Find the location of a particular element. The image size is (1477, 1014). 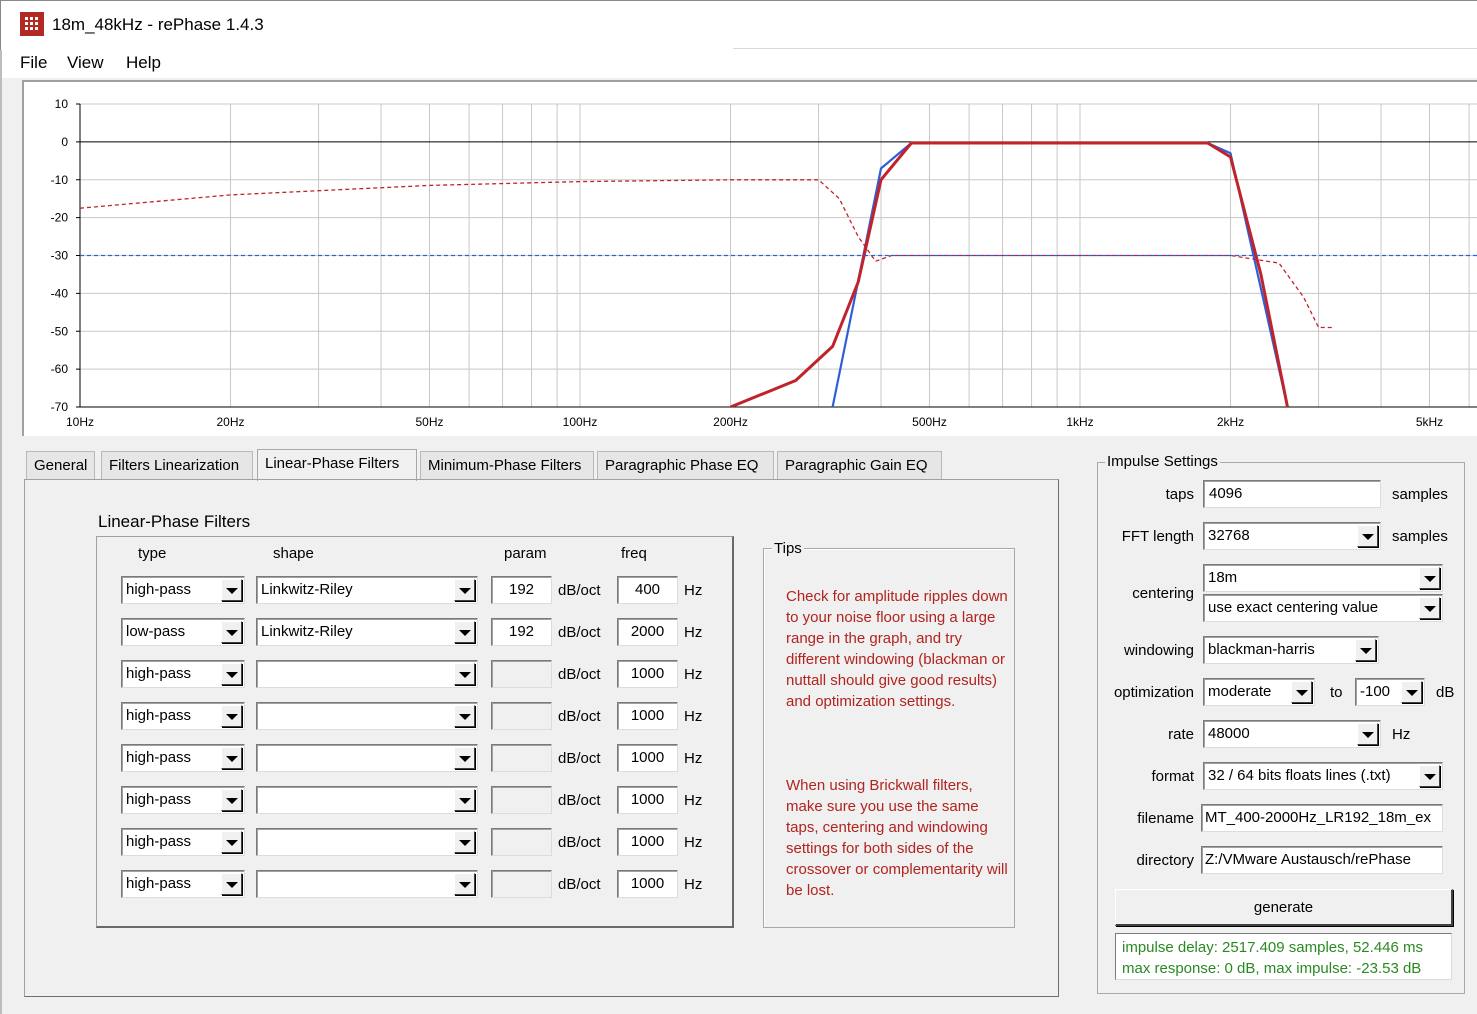

format-select: 32 / 64 bits floats lines (.txt) is located at coordinates (1323, 776).